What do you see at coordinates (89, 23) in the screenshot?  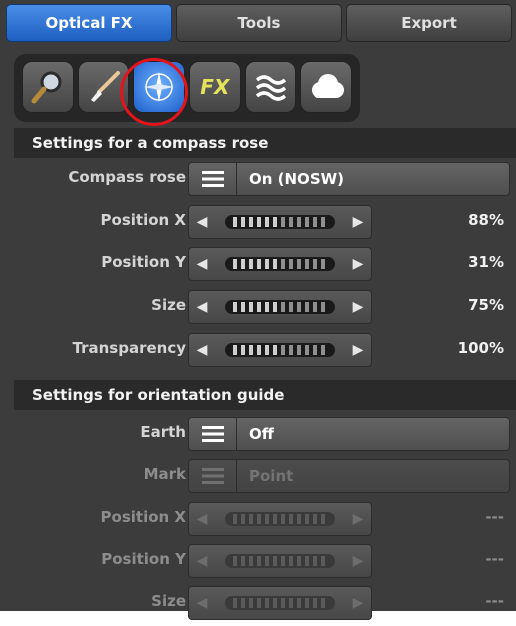 I see `tab-optical-fx: Optical FX` at bounding box center [89, 23].